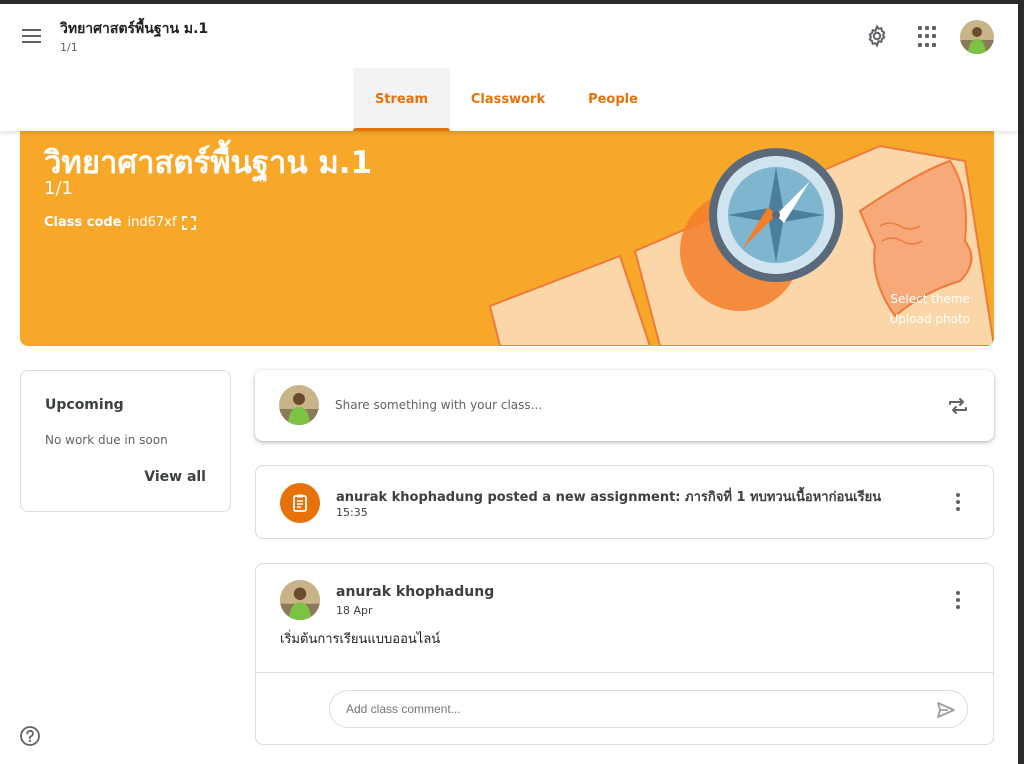  I want to click on view-all-link: View all, so click(175, 477).